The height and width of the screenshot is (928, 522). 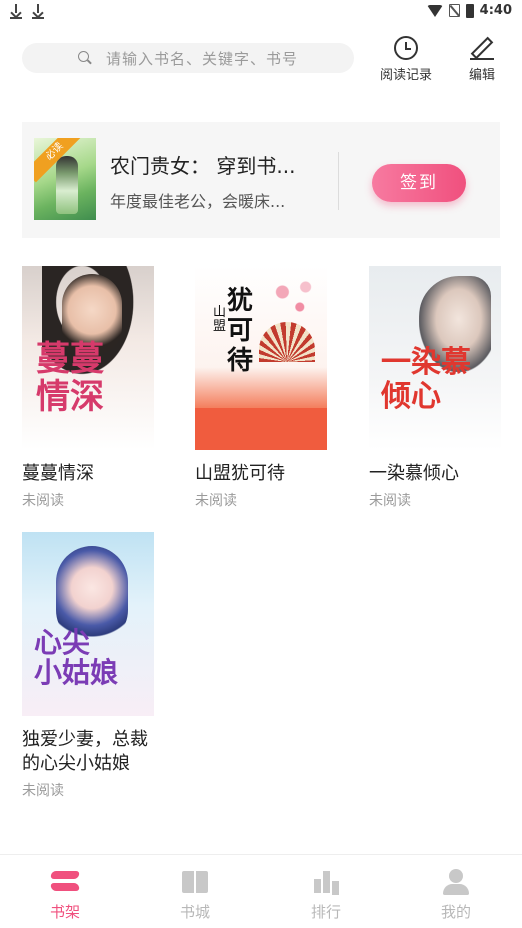 I want to click on profile-icon, so click(x=456, y=882).